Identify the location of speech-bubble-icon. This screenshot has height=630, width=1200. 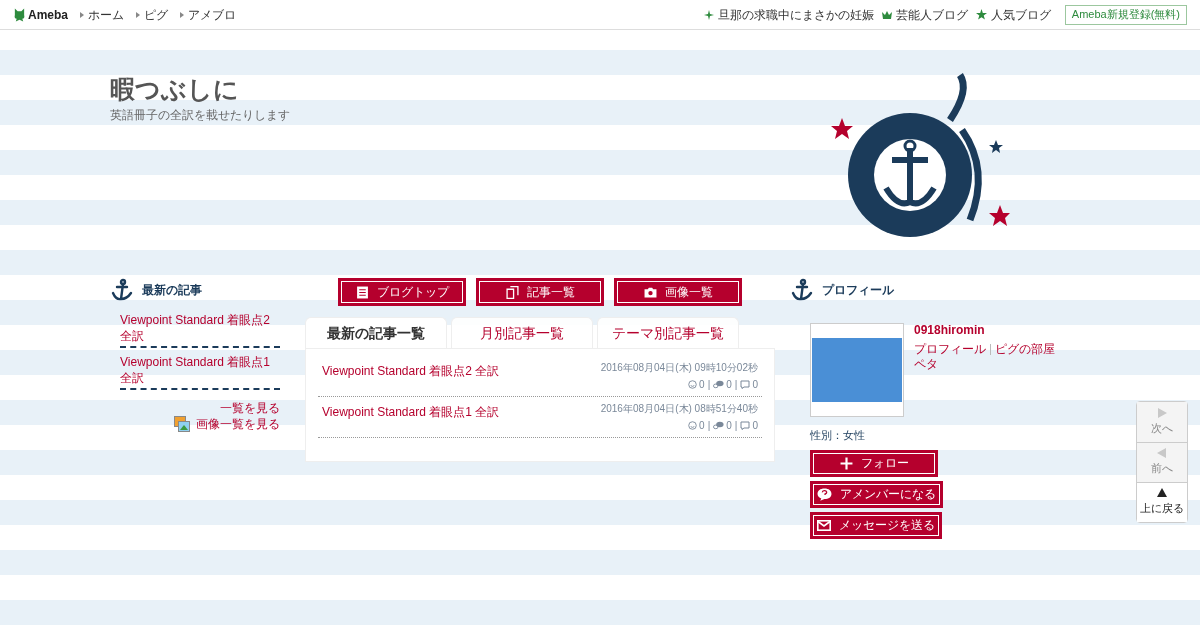
(824, 494).